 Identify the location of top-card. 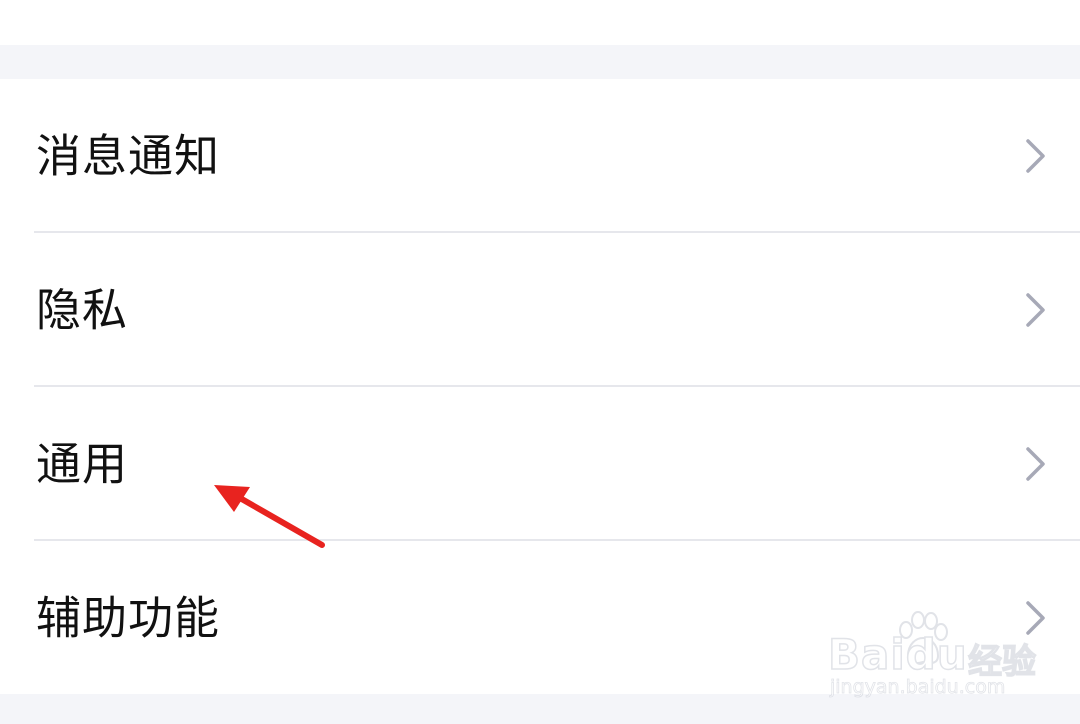
(540, 22).